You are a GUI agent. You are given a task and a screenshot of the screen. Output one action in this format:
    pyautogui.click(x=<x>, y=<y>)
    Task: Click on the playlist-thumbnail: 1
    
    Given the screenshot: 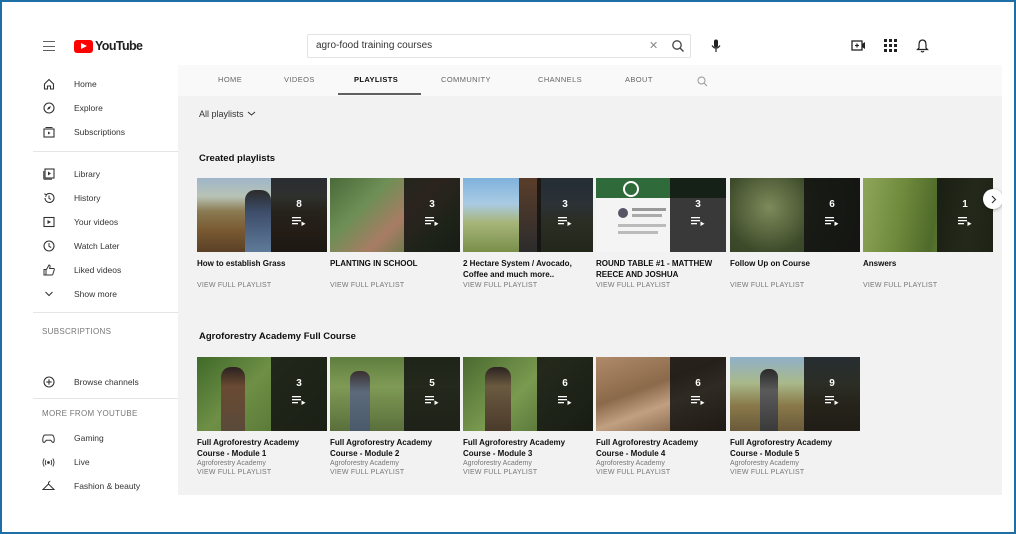 What is the action you would take?
    pyautogui.click(x=928, y=215)
    